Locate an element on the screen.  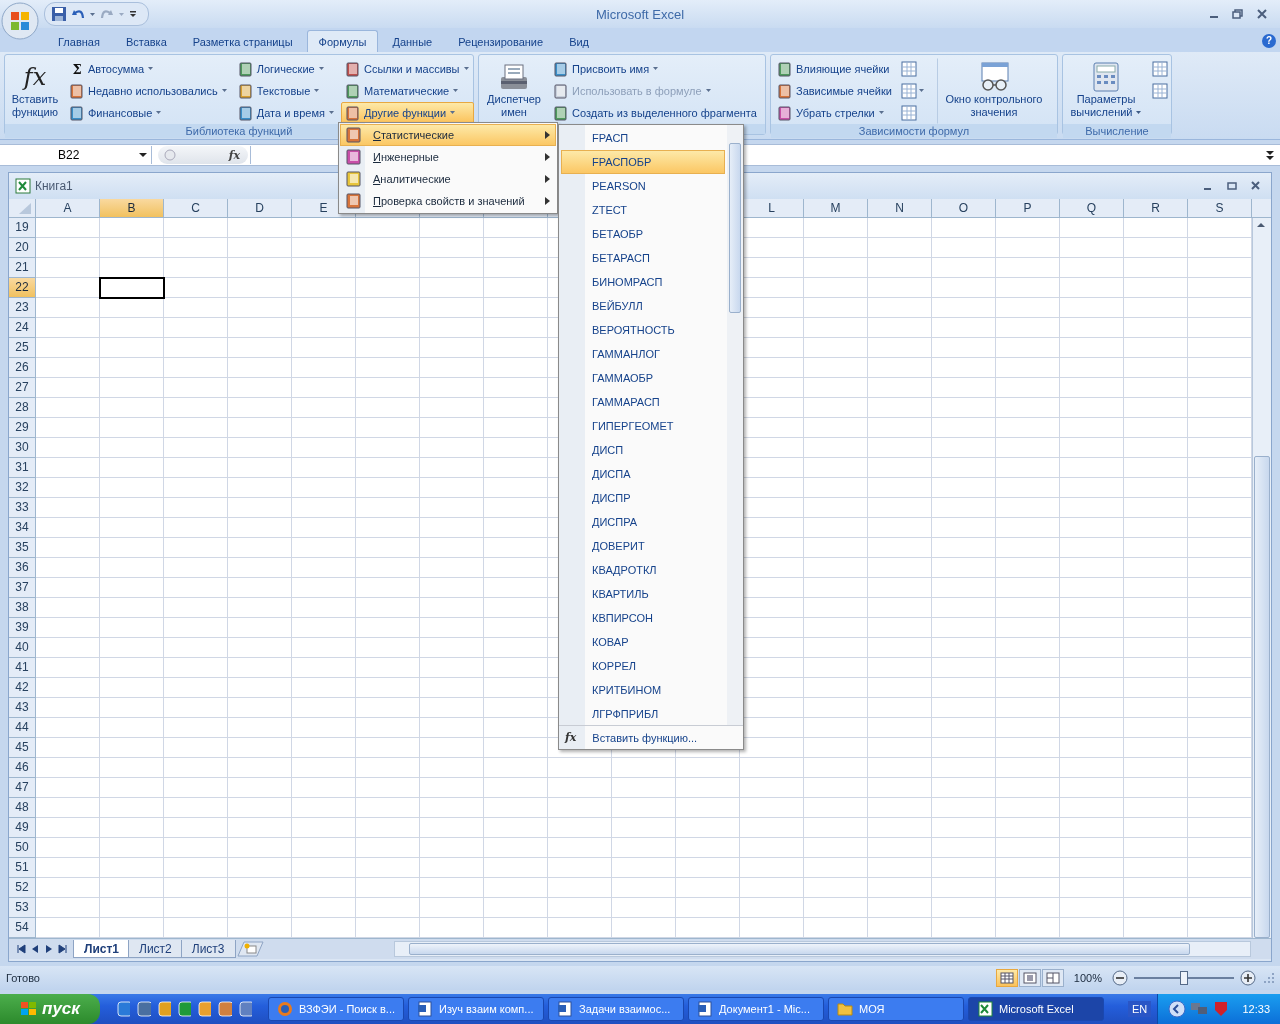
clock: 12:33 is located at coordinates (1256, 1009).